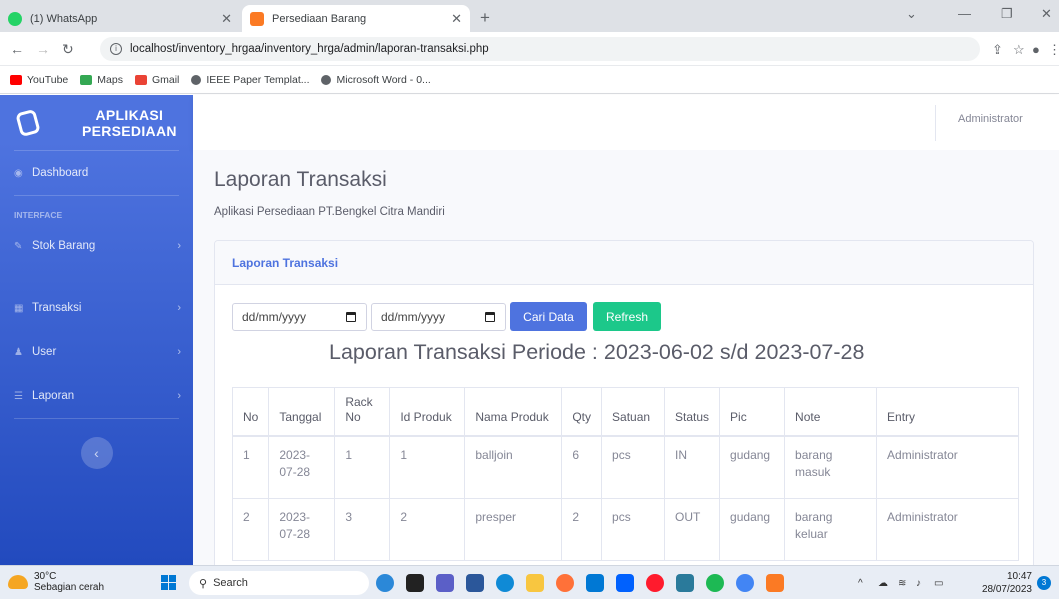 Image resolution: width=1059 pixels, height=599 pixels. Describe the element at coordinates (475, 583) in the screenshot. I see `word-icon` at that location.